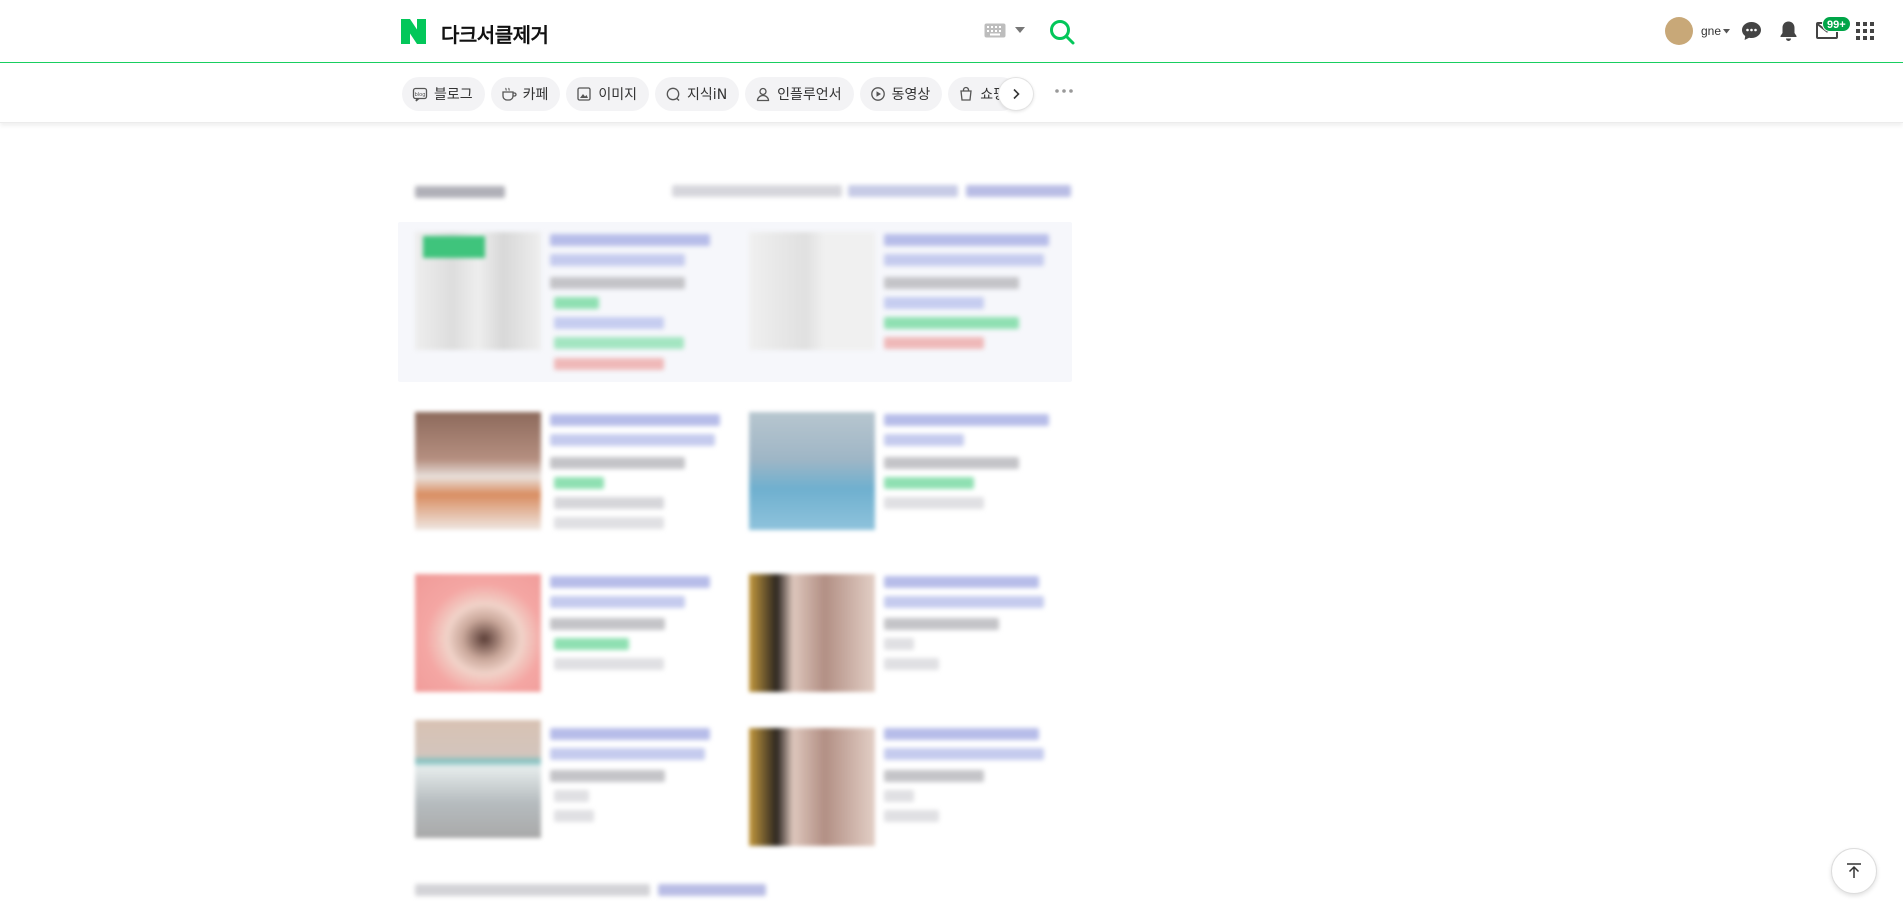 Image resolution: width=1903 pixels, height=916 pixels. What do you see at coordinates (584, 94) in the screenshot?
I see `image-icon` at bounding box center [584, 94].